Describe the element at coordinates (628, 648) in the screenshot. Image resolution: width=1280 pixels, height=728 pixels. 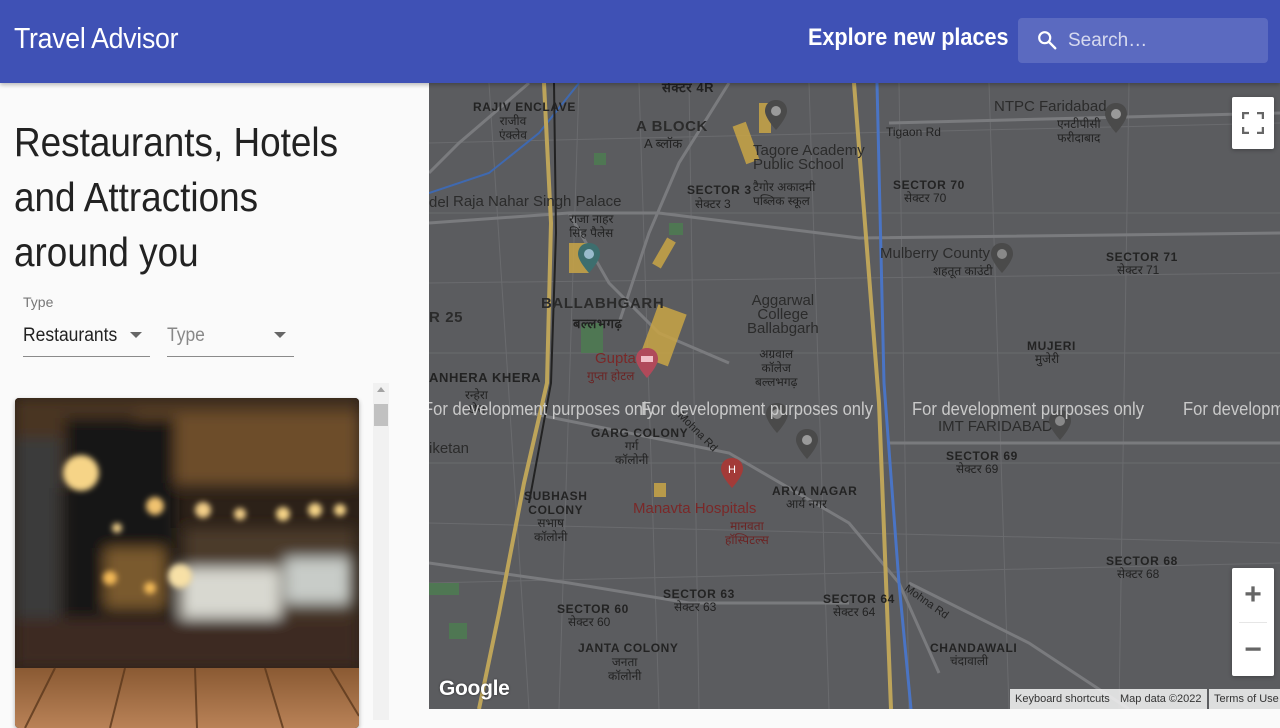
I see `map-label-janta-colony: JANTA COLONY` at that location.